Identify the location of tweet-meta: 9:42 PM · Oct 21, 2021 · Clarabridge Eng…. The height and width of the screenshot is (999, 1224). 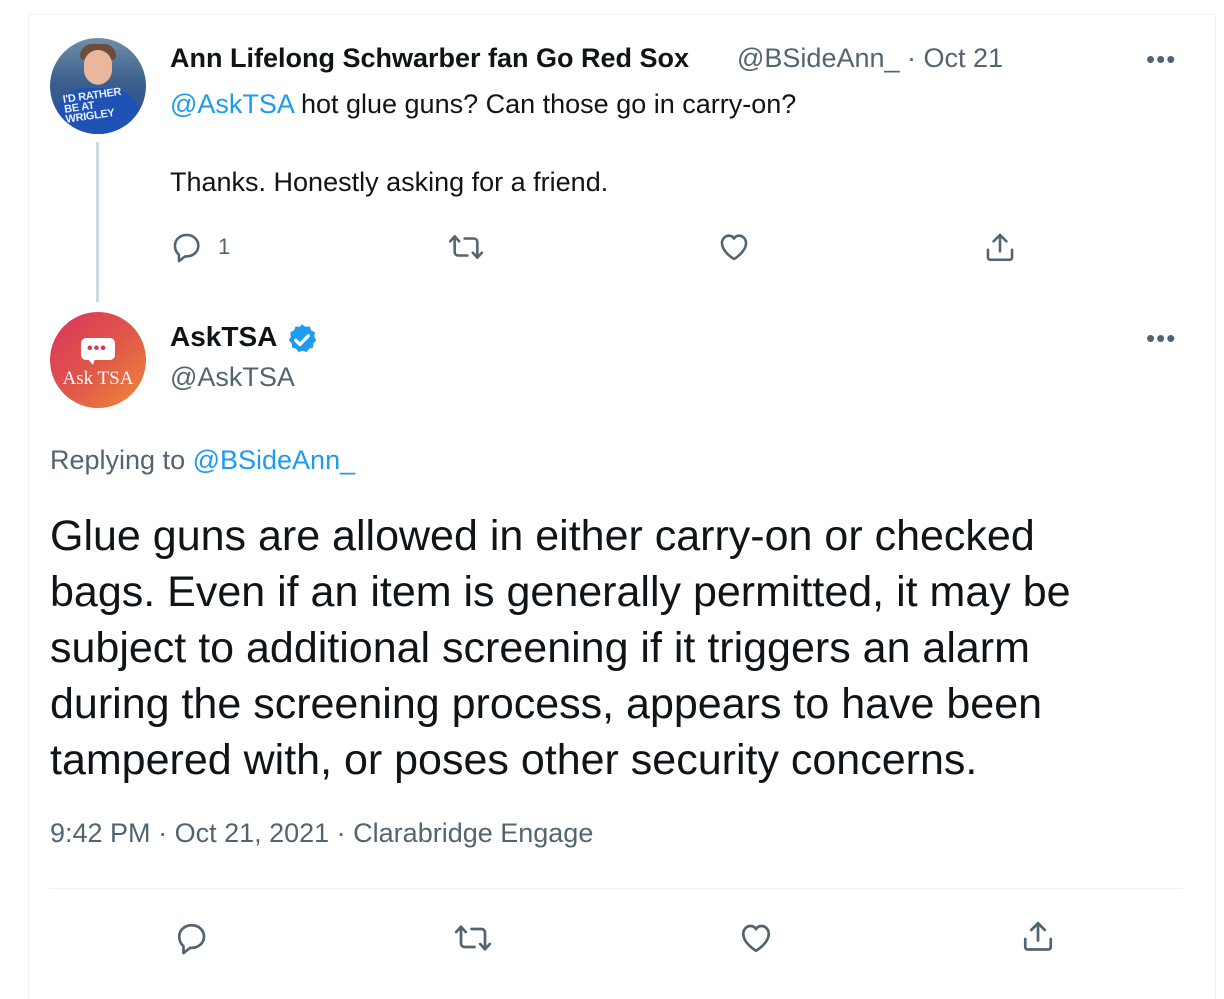
(321, 833).